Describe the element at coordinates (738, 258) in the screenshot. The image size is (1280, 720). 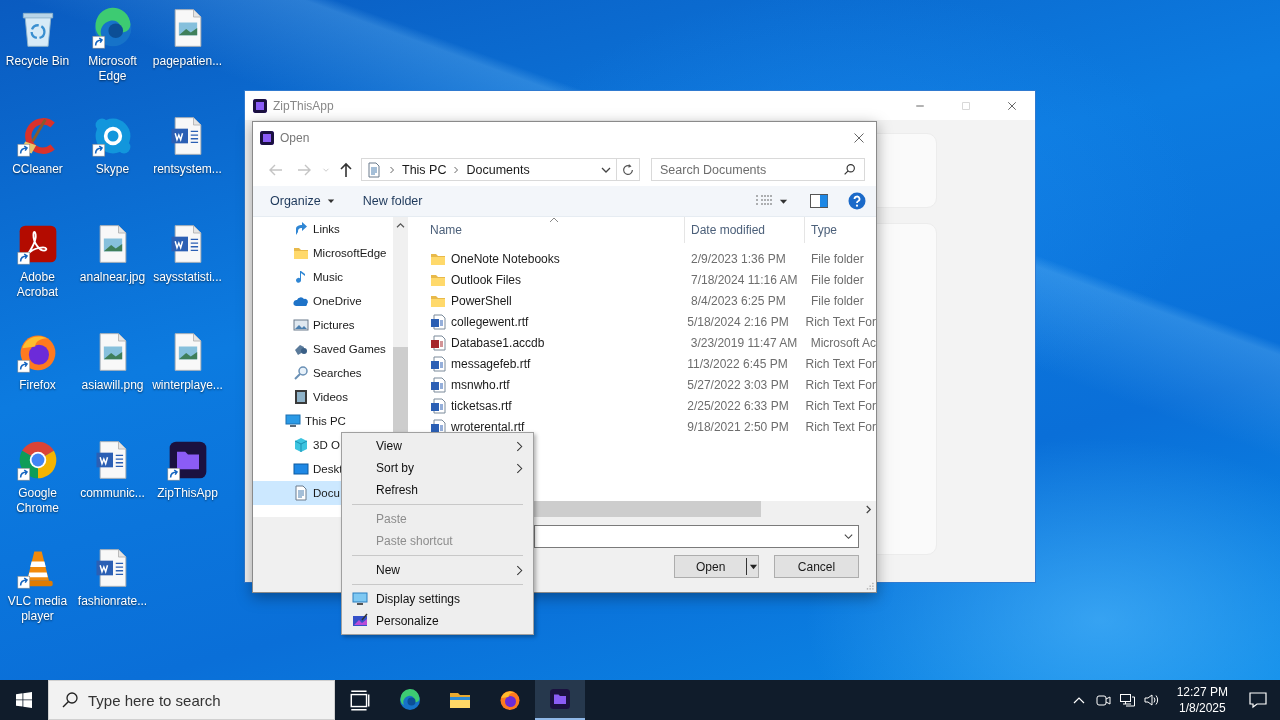
I see `date-cell-text: 2/9/2023 1:36 PM` at that location.